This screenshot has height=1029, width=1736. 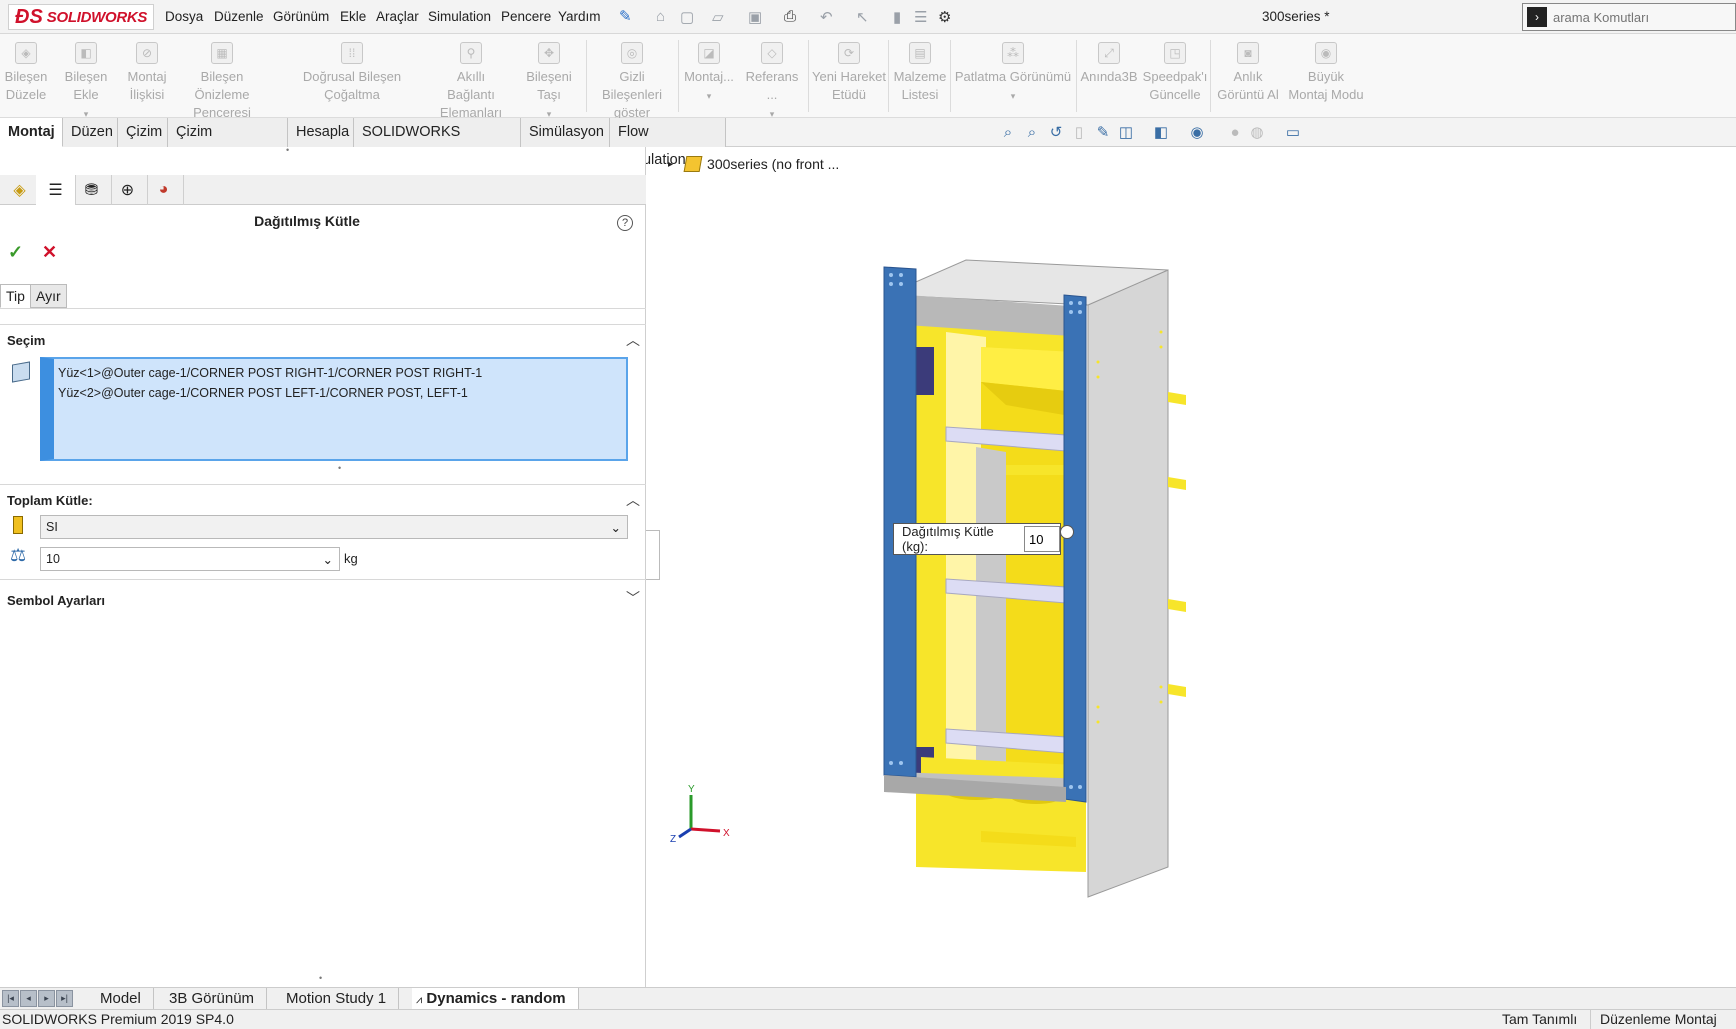 What do you see at coordinates (1293, 133) in the screenshot?
I see `view-settings-icon: ▭` at bounding box center [1293, 133].